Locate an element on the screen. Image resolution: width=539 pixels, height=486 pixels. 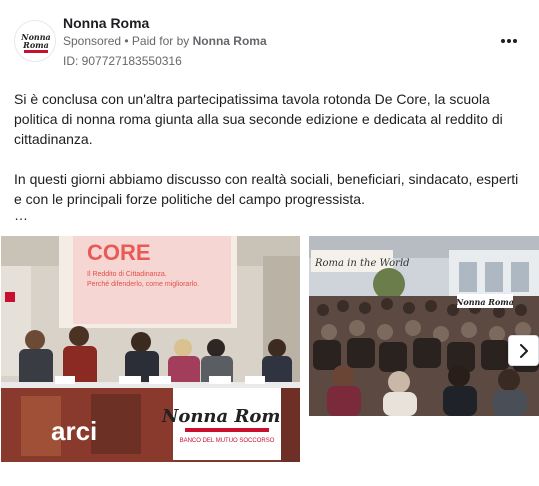
carousel-next-button is located at coordinates (523, 350).